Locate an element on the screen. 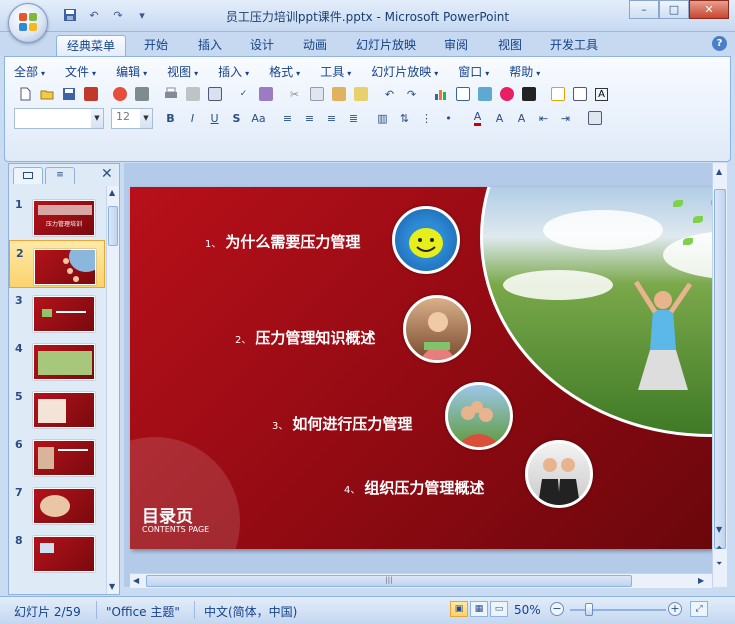 This screenshot has height=624, width=735. tab-classic-menu: 经典菜单 is located at coordinates (91, 45).